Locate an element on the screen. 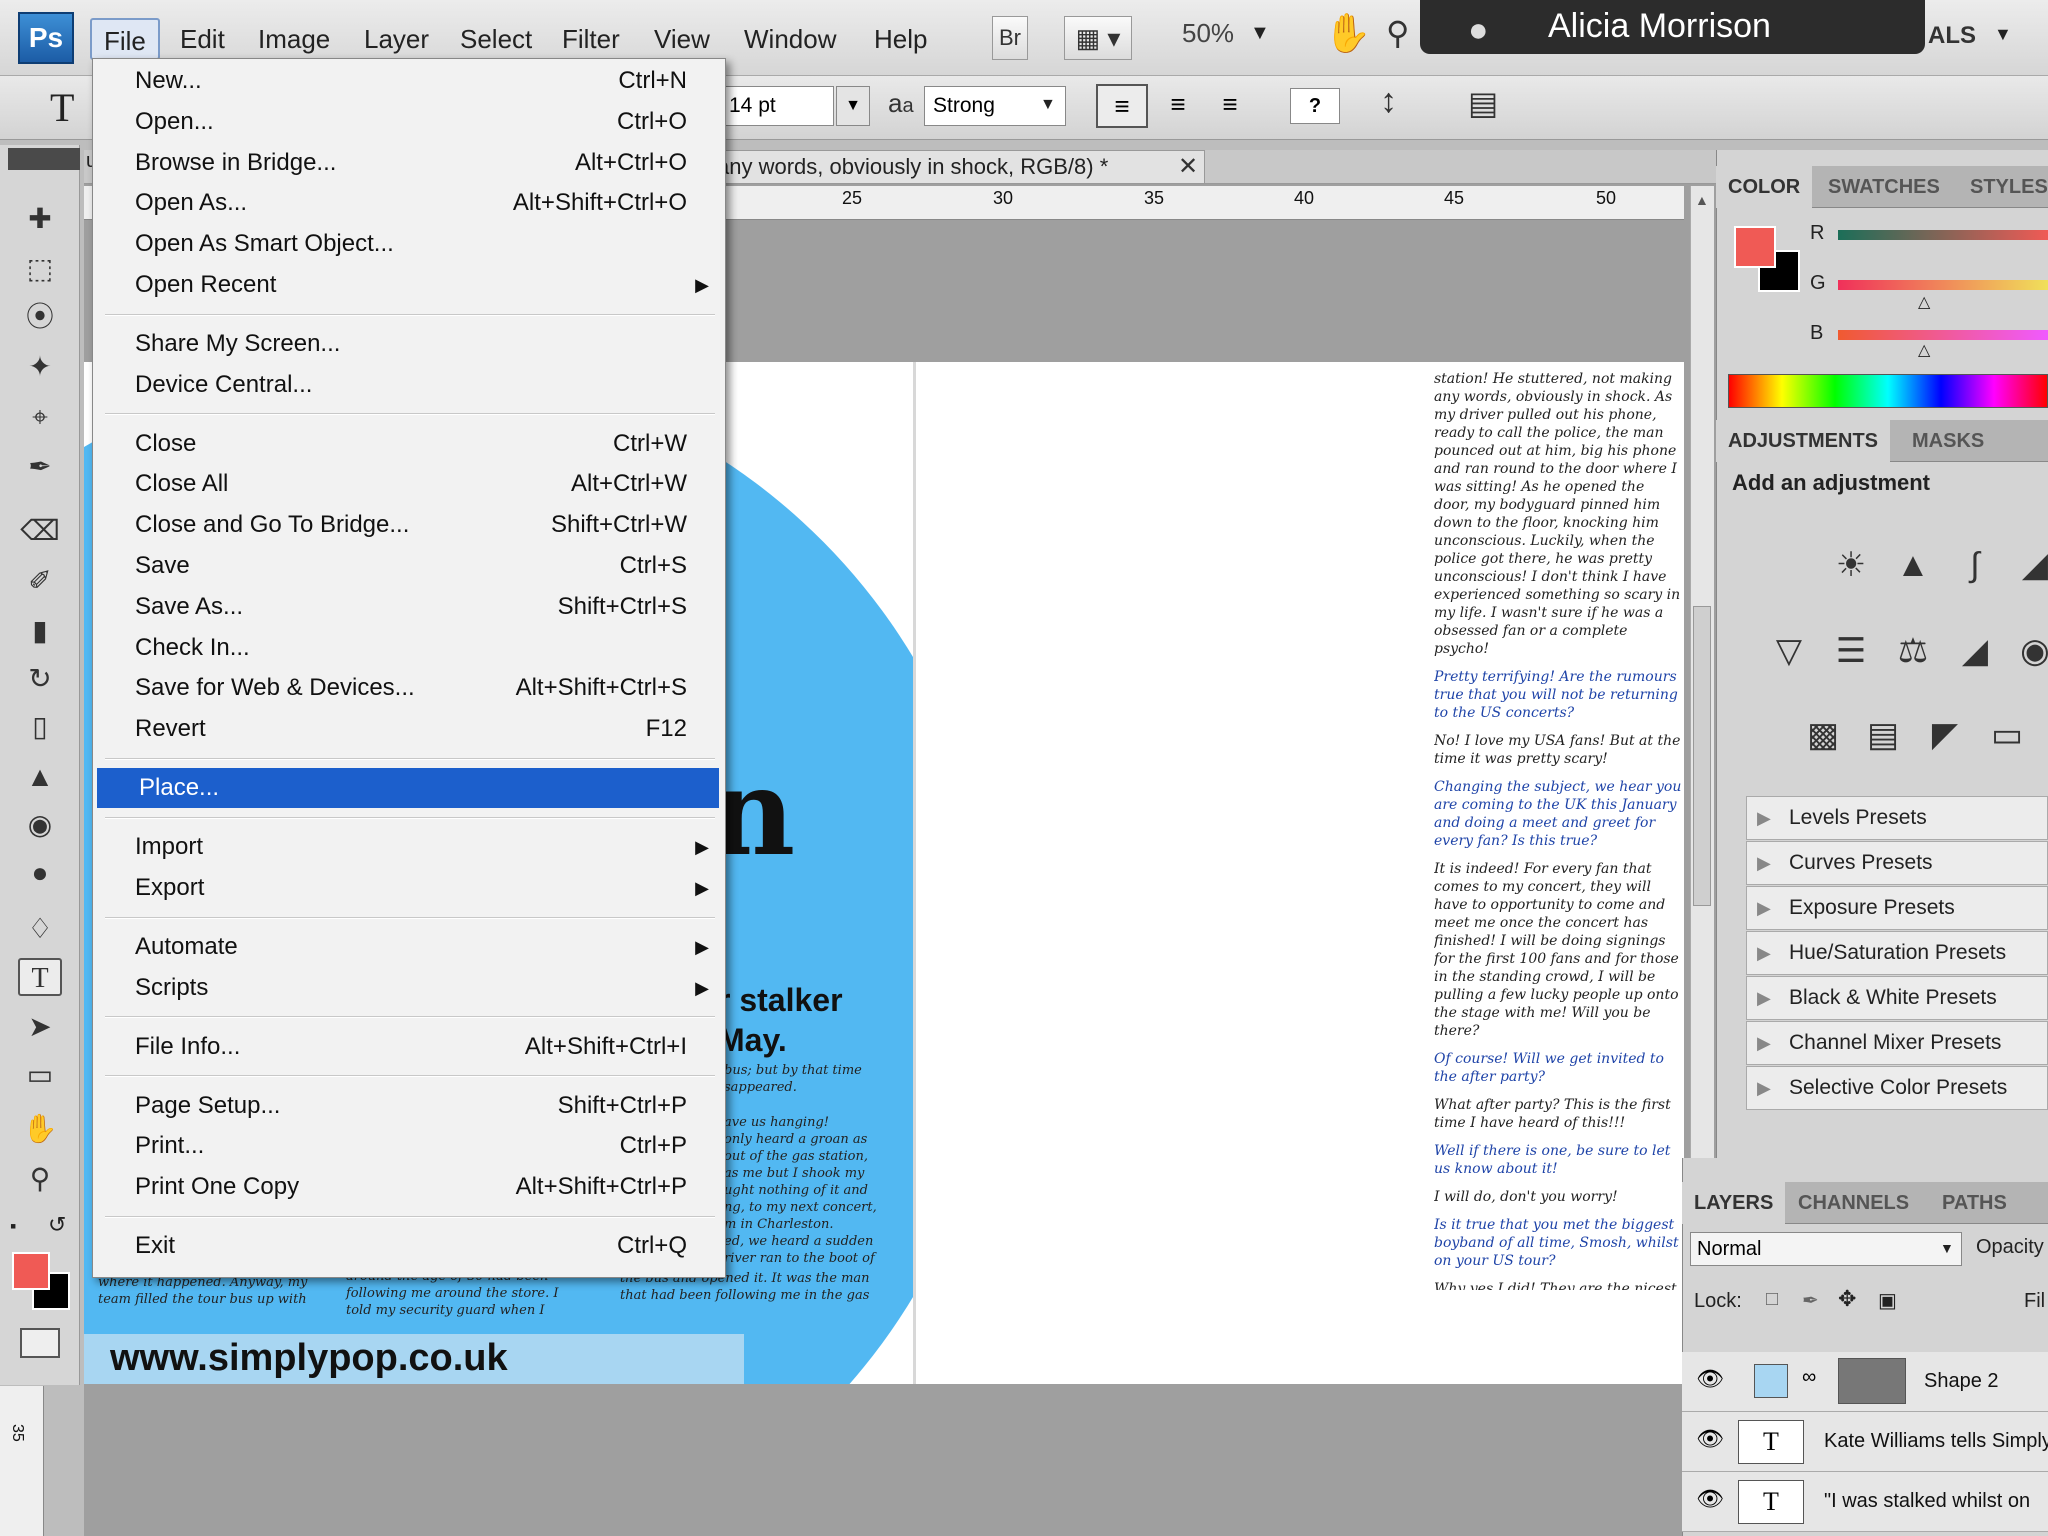  lock-transparent-icon: □ is located at coordinates (1772, 1299).